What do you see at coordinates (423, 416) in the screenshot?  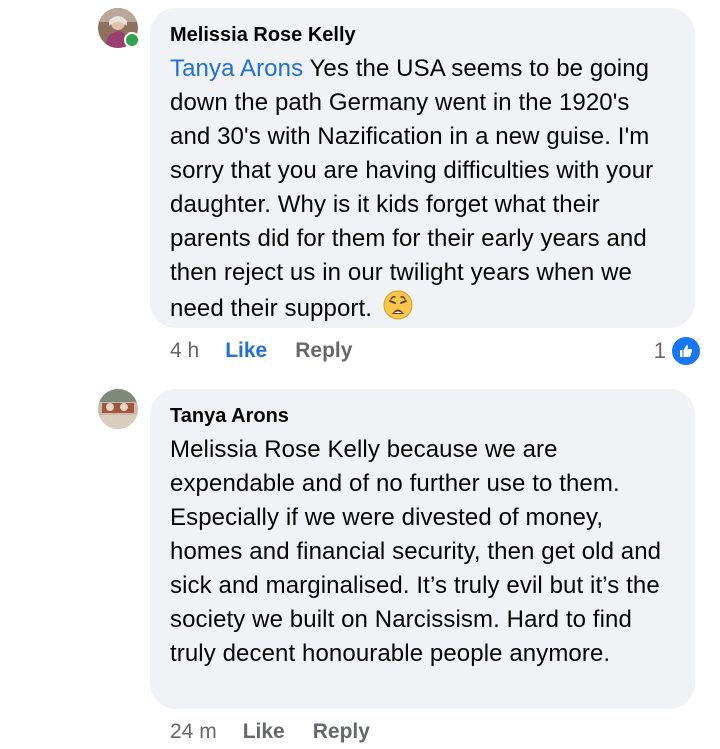 I see `comment-author: Tanya Arons` at bounding box center [423, 416].